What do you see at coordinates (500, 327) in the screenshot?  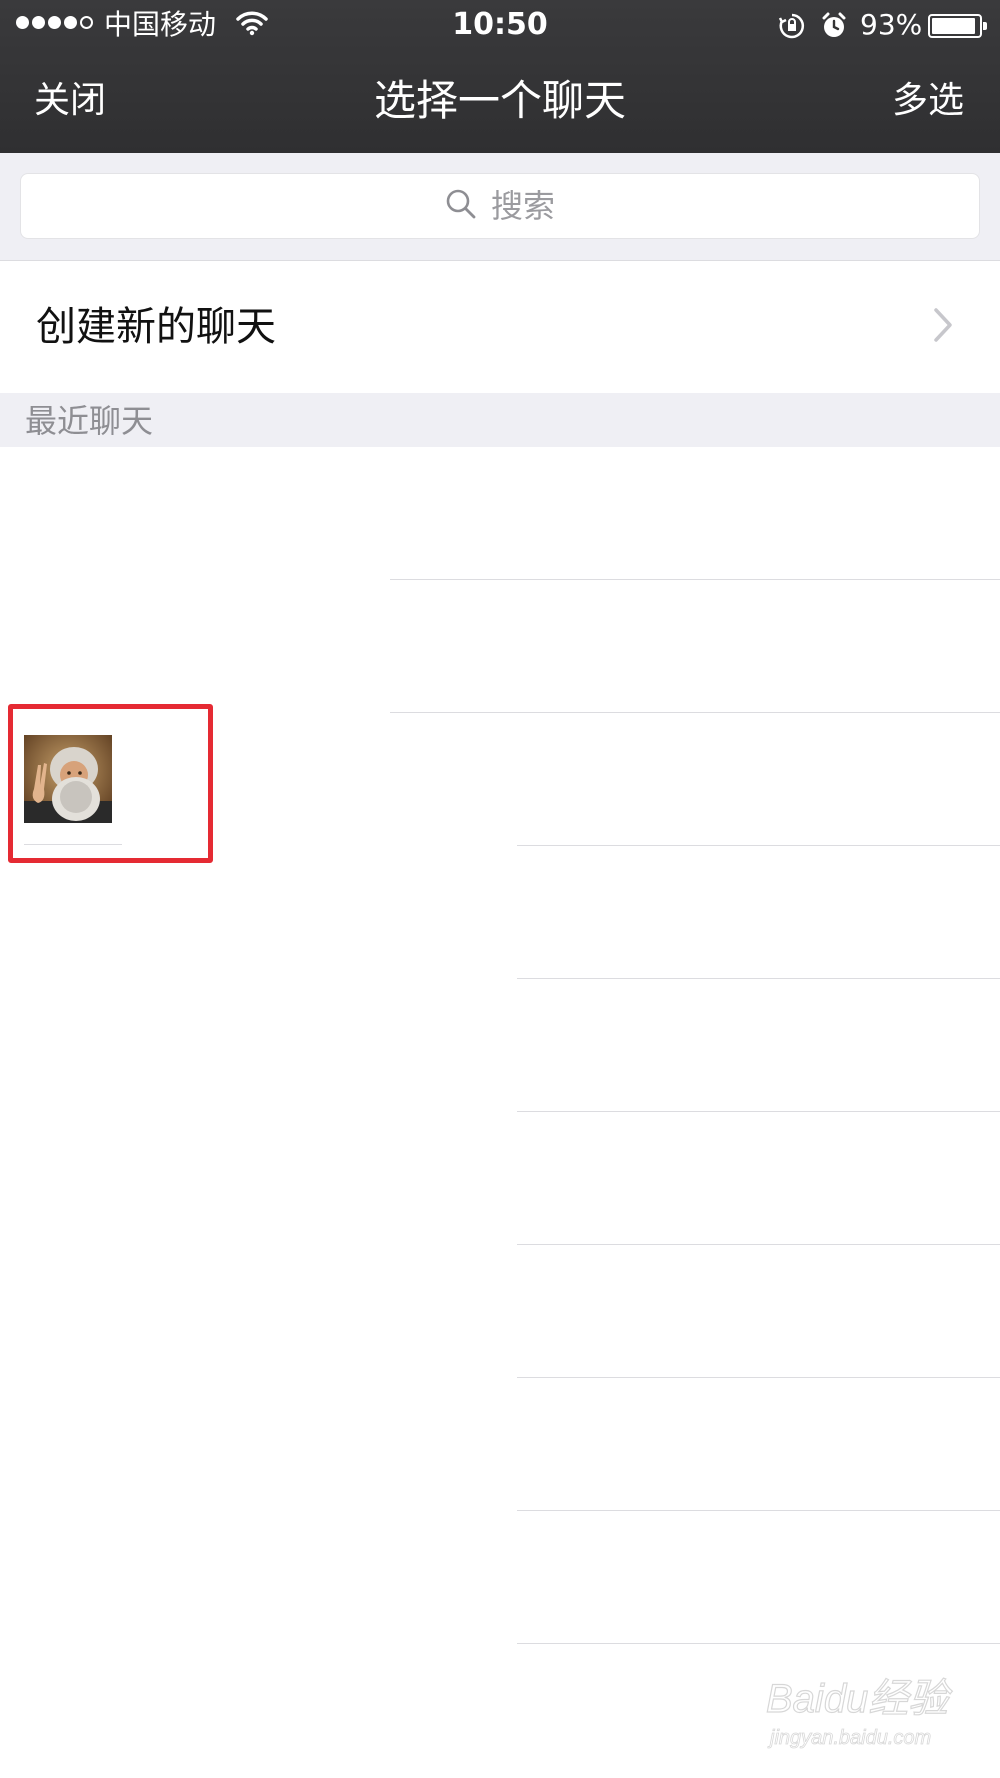 I see `create-new-chat-row: 创建新的聊天` at bounding box center [500, 327].